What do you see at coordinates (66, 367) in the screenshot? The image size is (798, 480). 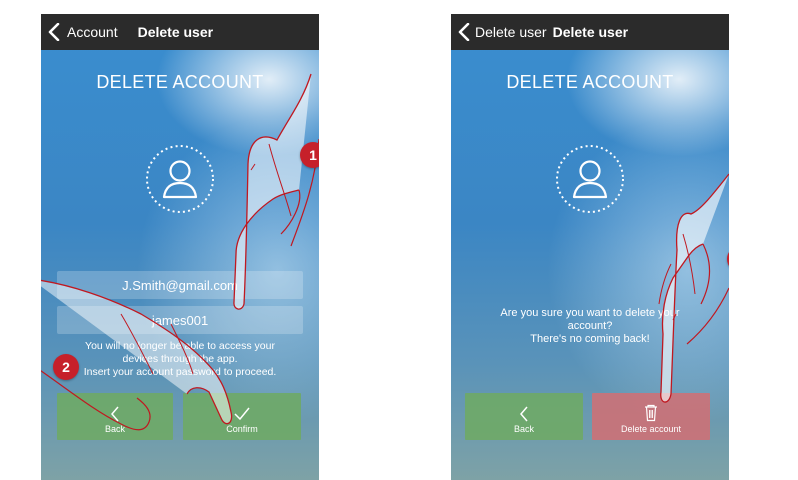 I see `step-badge-2: 2` at bounding box center [66, 367].